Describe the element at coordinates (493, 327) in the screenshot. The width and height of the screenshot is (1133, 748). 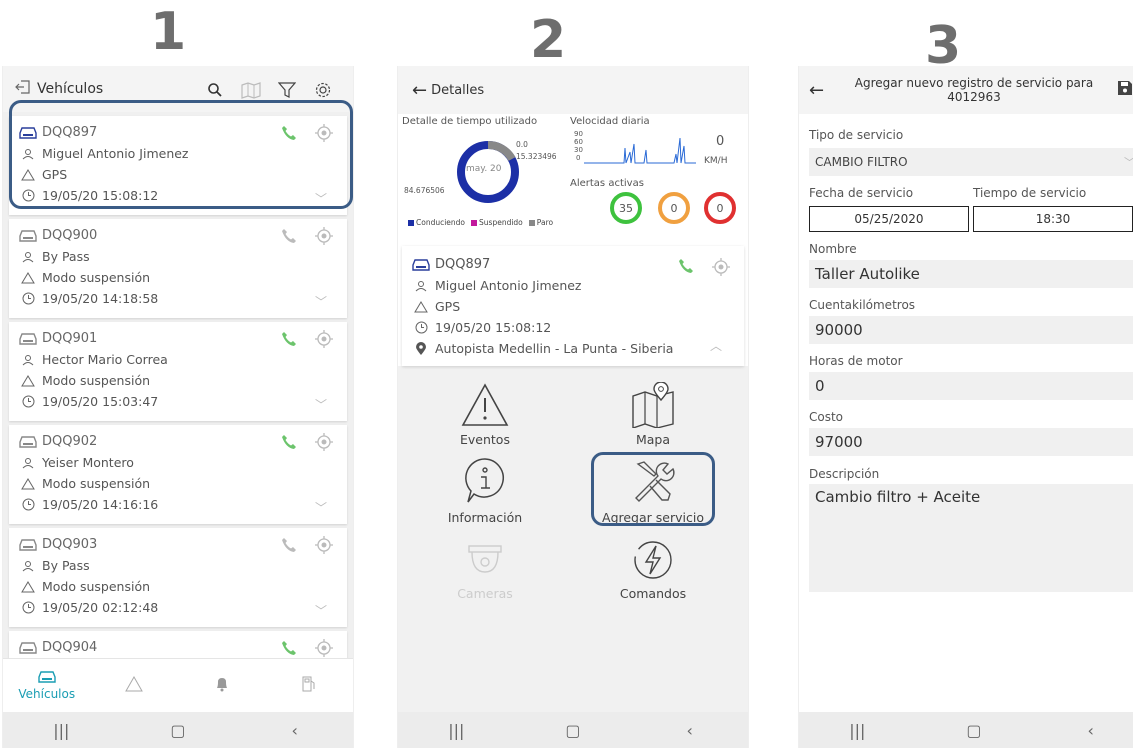
I see `vehicle-time: 19/05/20 15:08:12` at that location.